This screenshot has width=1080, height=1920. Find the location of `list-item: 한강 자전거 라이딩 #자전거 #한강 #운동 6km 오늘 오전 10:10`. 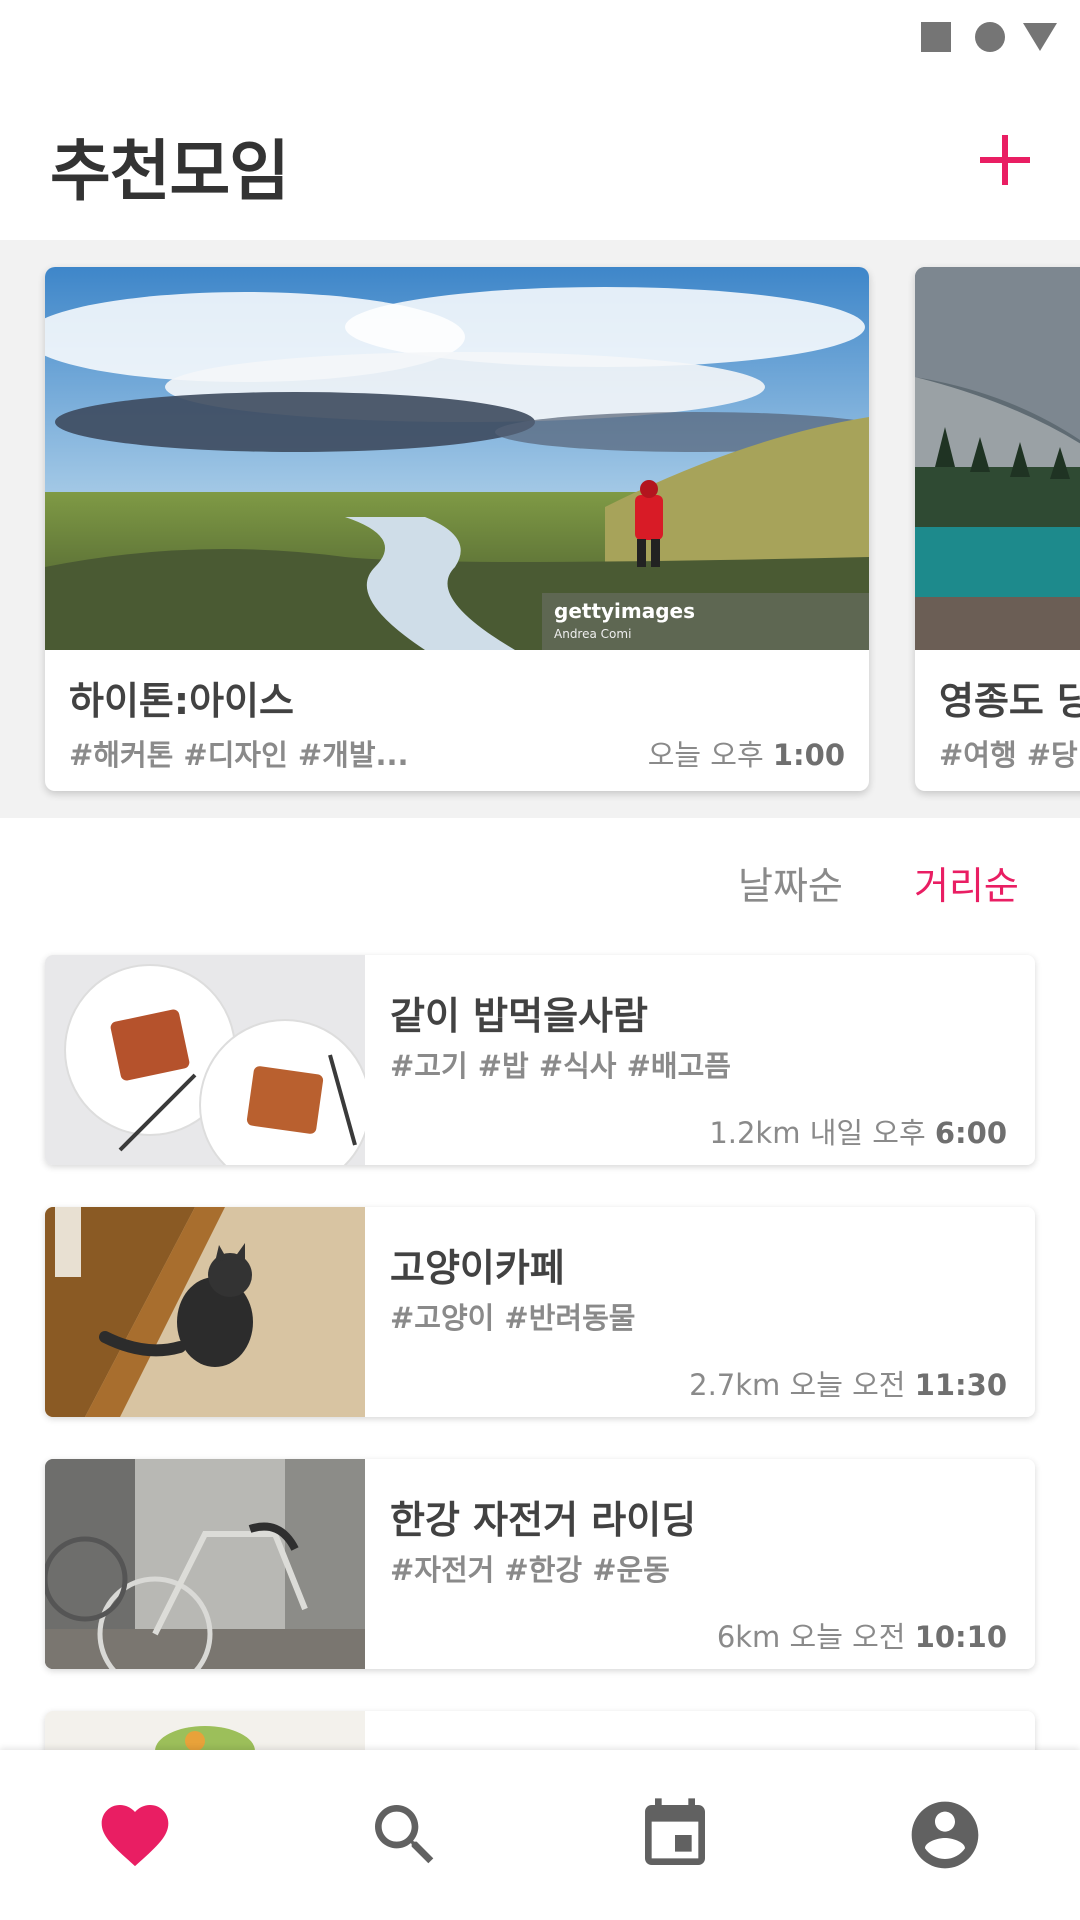

list-item: 한강 자전거 라이딩 #자전거 #한강 #운동 6km 오늘 오전 10:10 is located at coordinates (540, 1564).